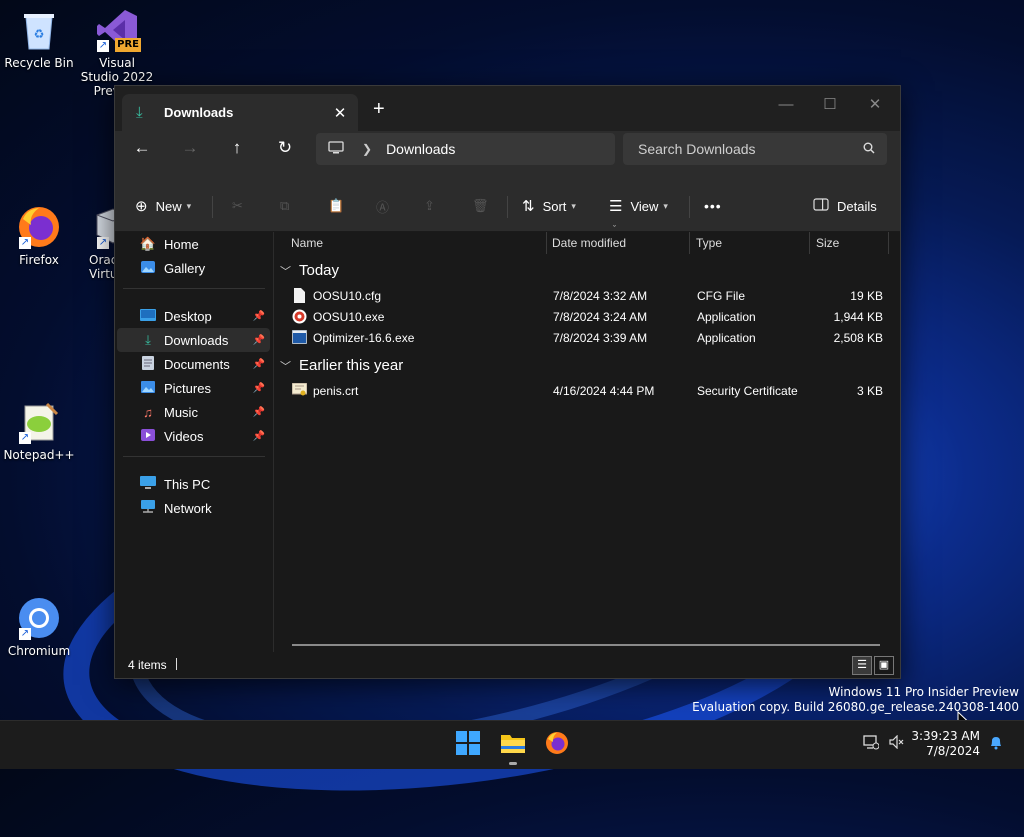 Image resolution: width=1024 pixels, height=837 pixels. Describe the element at coordinates (193, 388) in the screenshot. I see `sidebar-item-pictures: Pictures 📌` at that location.